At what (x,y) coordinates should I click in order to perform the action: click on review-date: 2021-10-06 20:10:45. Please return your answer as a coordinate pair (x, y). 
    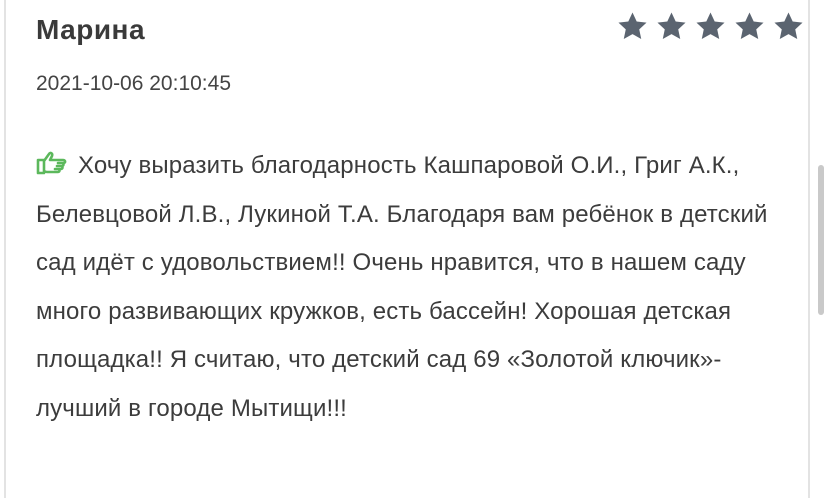
    Looking at the image, I should click on (133, 83).